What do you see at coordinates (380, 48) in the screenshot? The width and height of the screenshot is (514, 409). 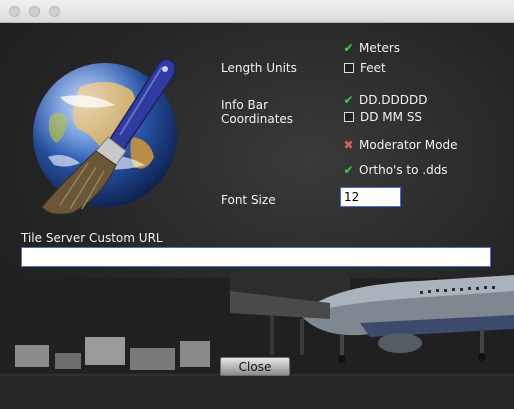 I see `meters-option-label: Meters` at bounding box center [380, 48].